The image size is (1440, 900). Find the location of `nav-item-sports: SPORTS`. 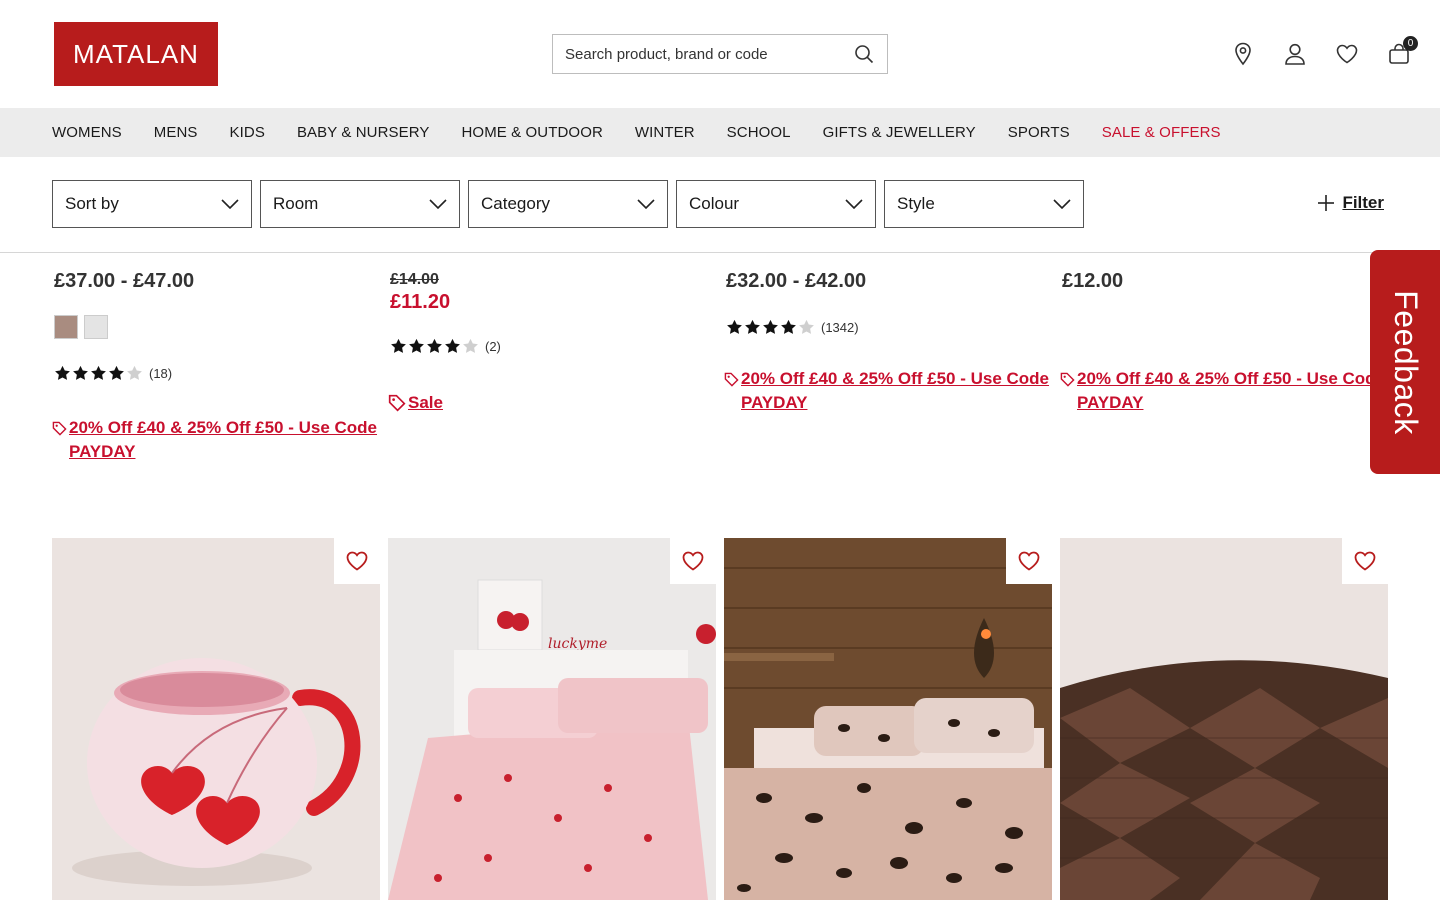

nav-item-sports: SPORTS is located at coordinates (1039, 132).